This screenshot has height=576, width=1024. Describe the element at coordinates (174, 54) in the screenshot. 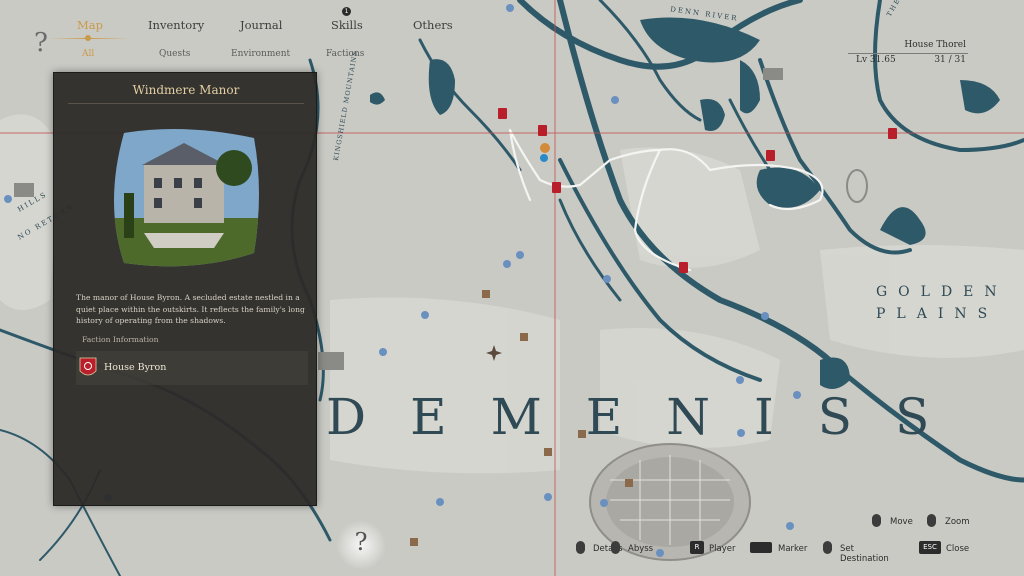

I see `subtab-quests: Quests` at that location.